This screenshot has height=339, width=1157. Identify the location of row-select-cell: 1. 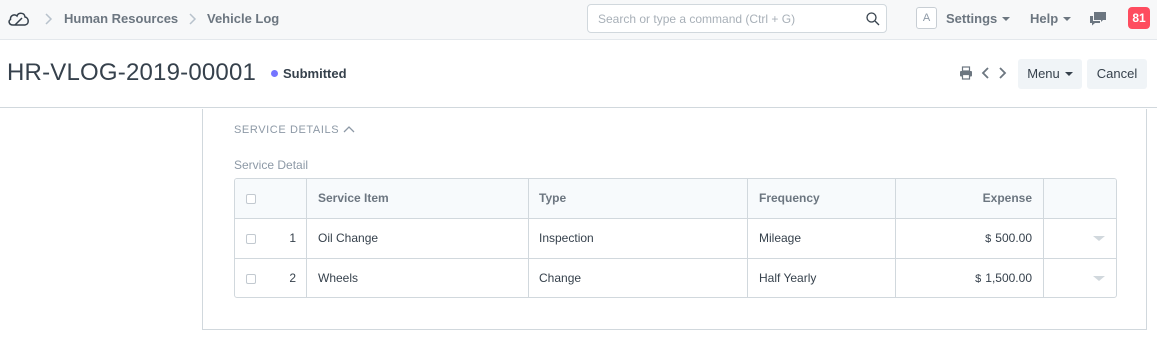
(271, 238).